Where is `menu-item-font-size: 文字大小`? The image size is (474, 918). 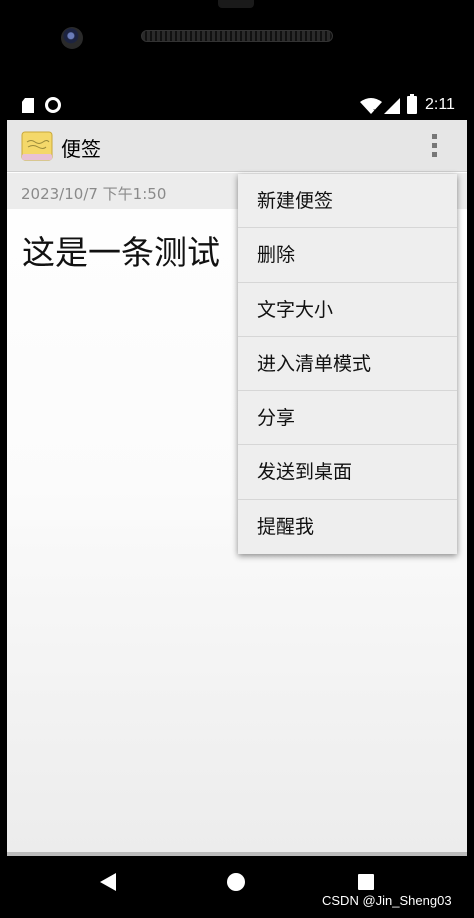 menu-item-font-size: 文字大小 is located at coordinates (347, 310).